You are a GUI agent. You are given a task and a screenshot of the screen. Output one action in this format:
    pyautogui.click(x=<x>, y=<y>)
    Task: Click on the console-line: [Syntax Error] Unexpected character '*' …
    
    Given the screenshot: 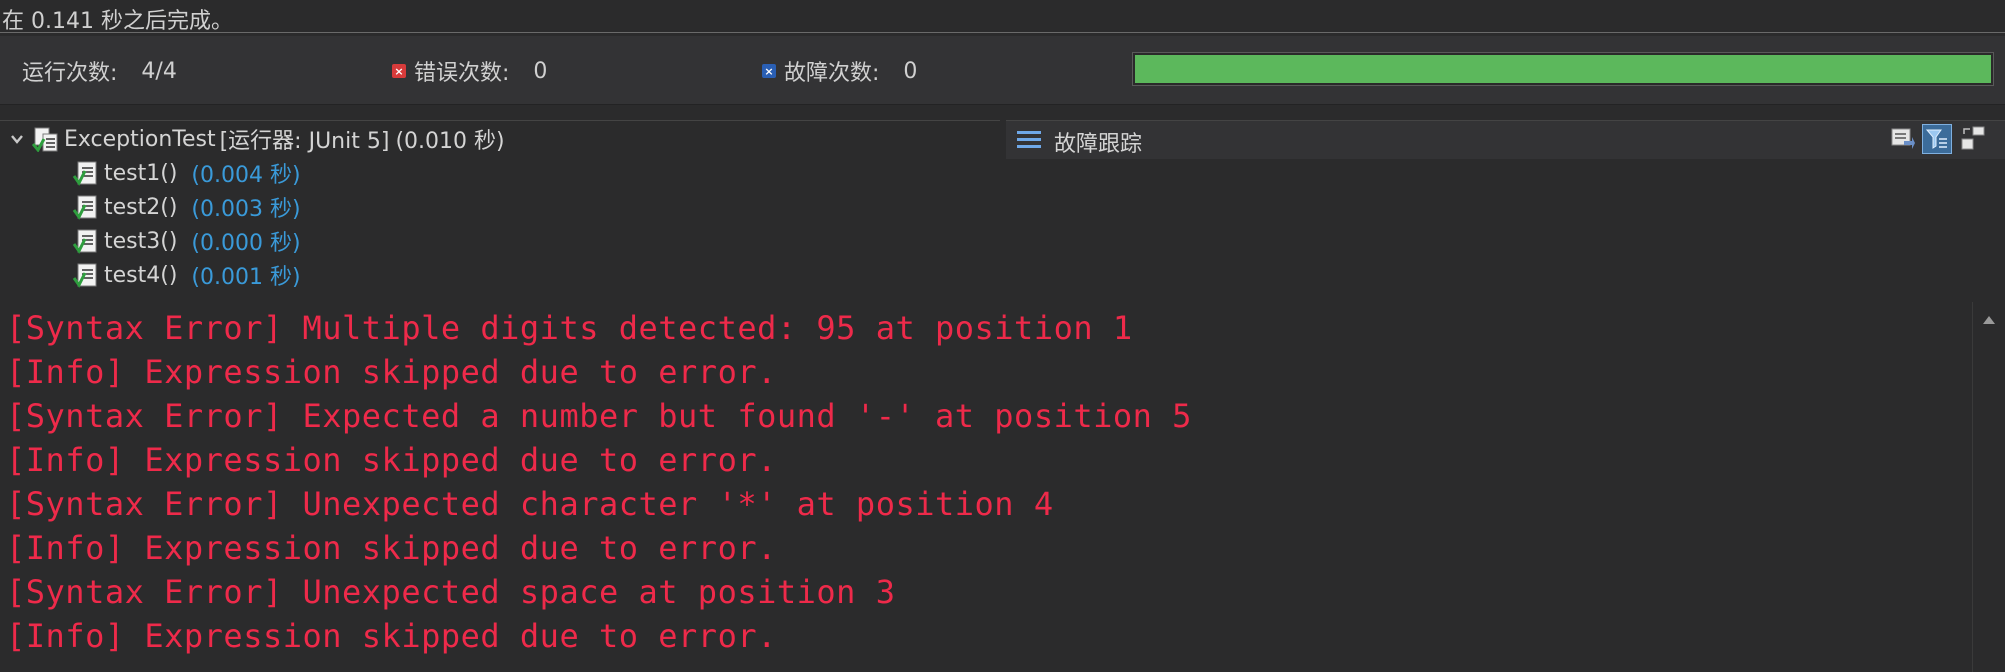 What is the action you would take?
    pyautogui.click(x=530, y=504)
    